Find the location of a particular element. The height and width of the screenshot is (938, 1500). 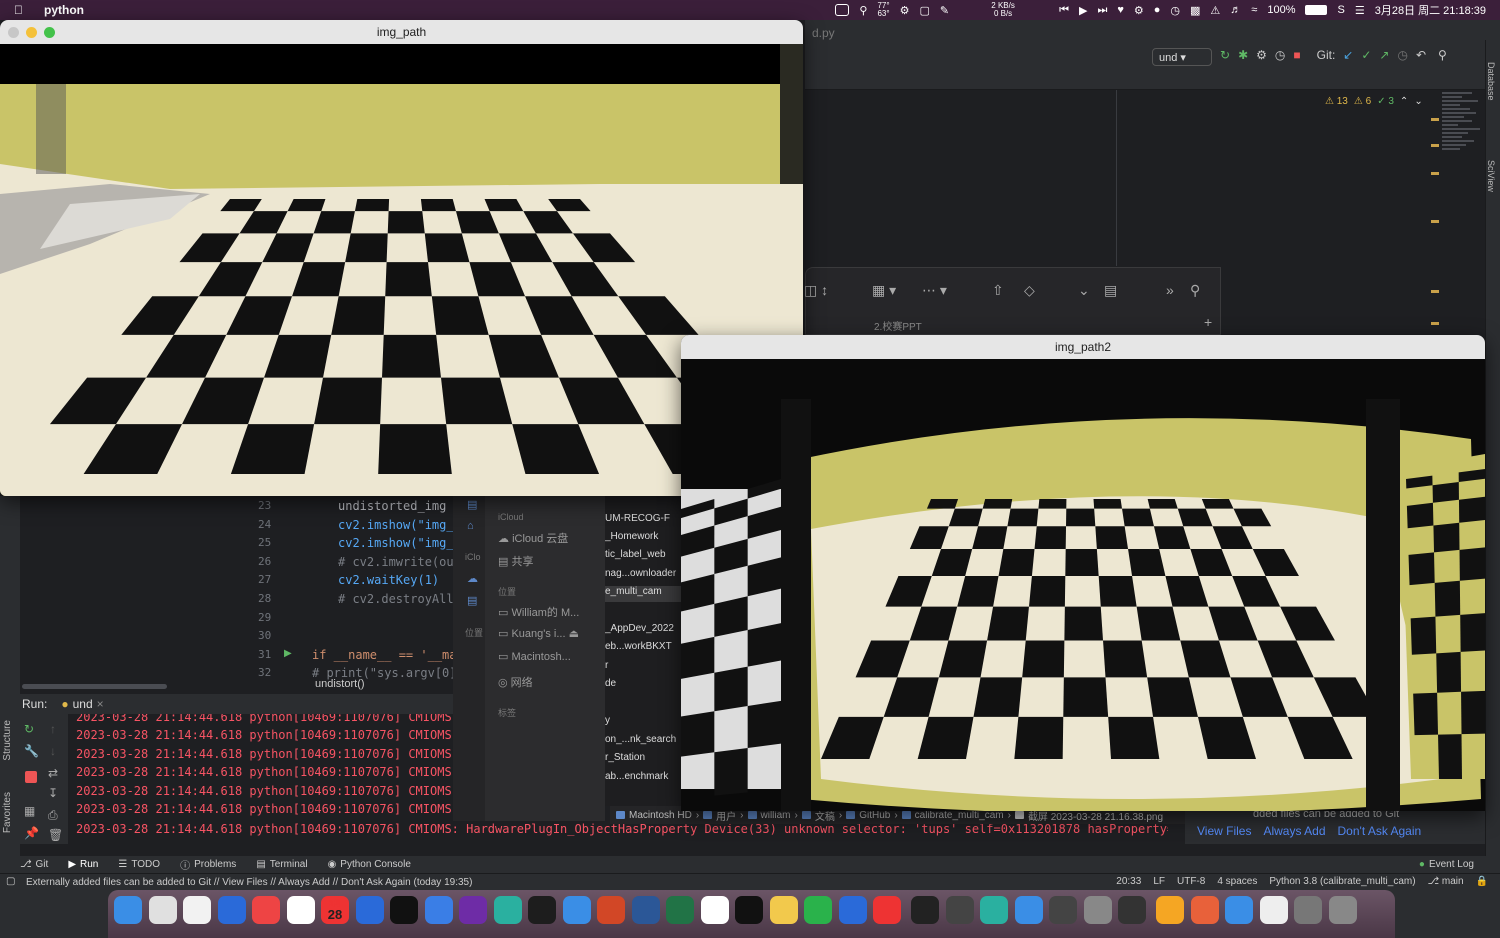

caret-position: 20:33 is located at coordinates (1128, 881).